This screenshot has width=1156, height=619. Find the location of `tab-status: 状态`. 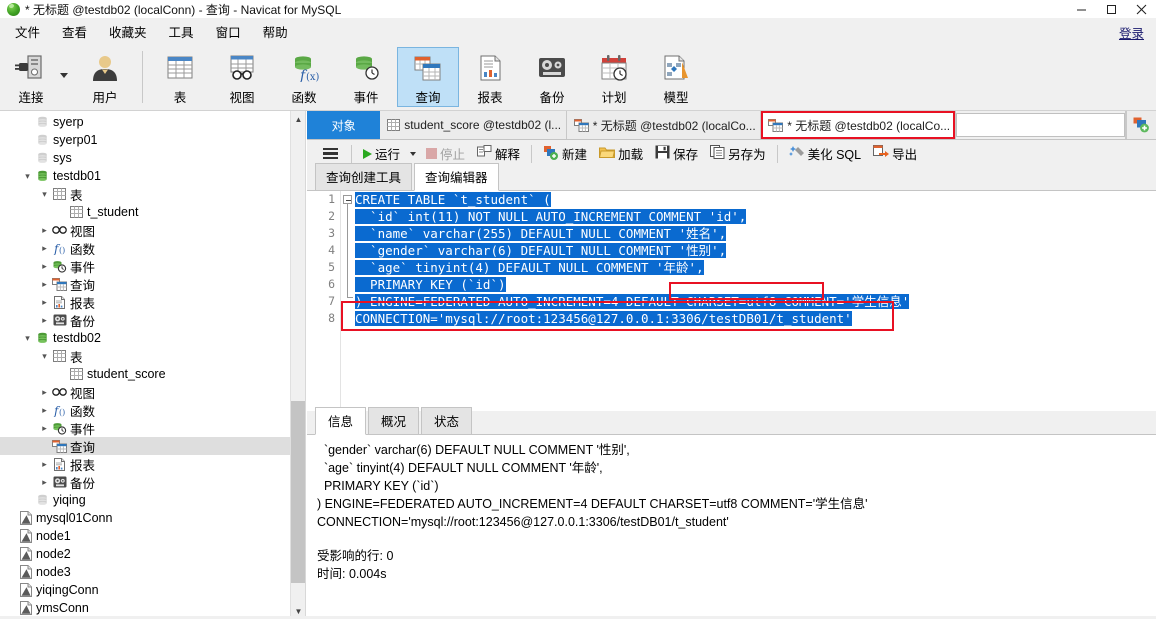

tab-status: 状态 is located at coordinates (447, 420).